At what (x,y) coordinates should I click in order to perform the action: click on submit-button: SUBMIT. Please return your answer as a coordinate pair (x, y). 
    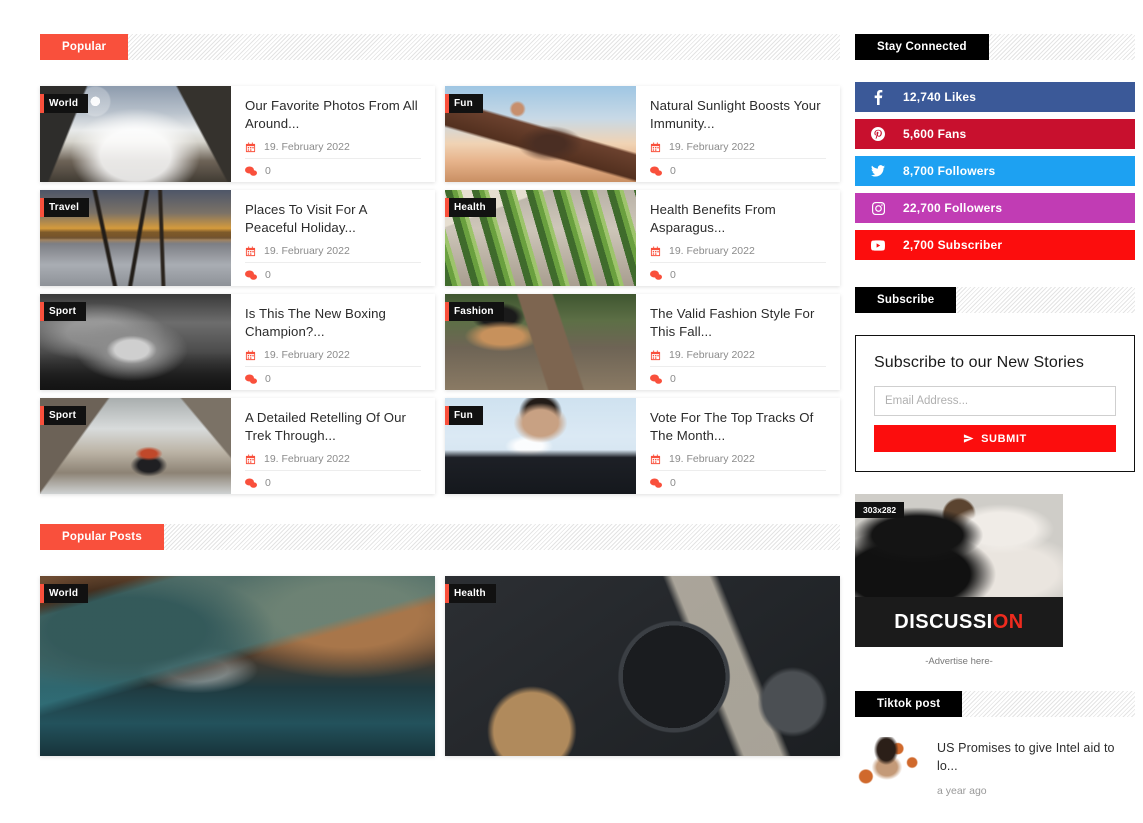
    Looking at the image, I should click on (995, 438).